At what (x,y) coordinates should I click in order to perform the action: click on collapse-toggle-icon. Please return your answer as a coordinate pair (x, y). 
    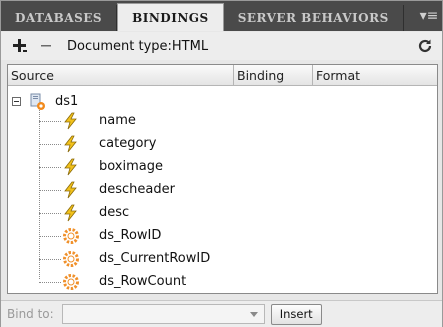
    Looking at the image, I should click on (16, 101).